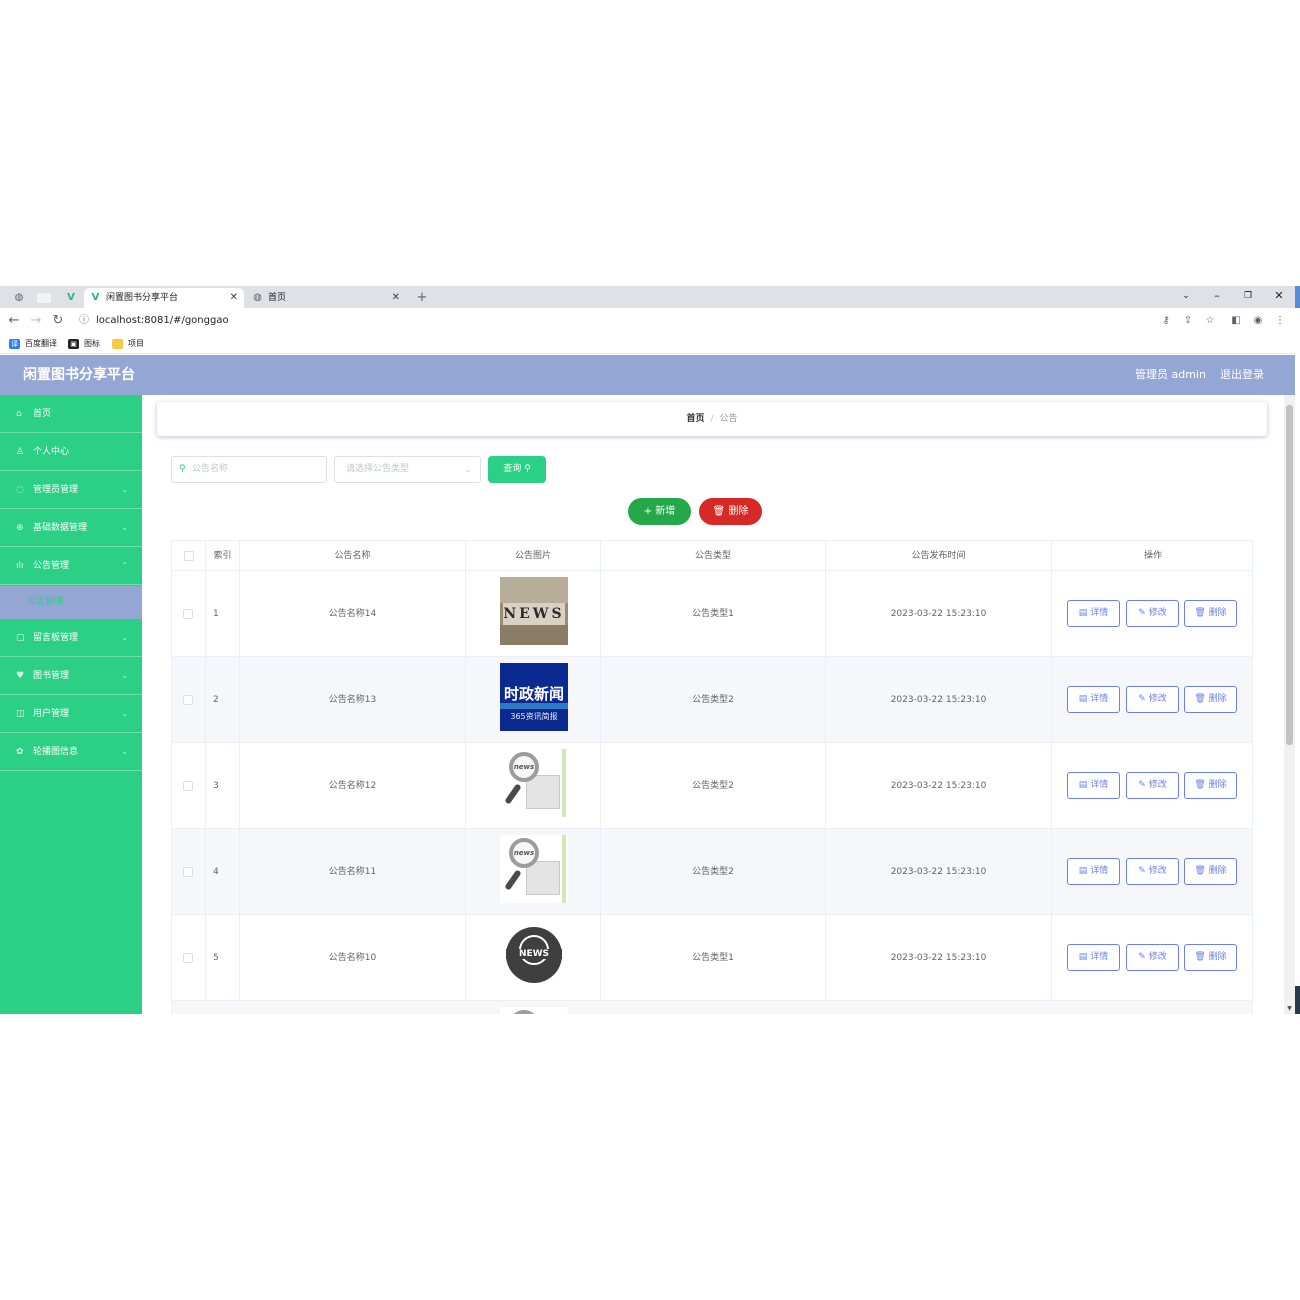 Image resolution: width=1300 pixels, height=1300 pixels. Describe the element at coordinates (71, 714) in the screenshot. I see `sidebar-item-users: ◫ 用户管理 ⌄` at that location.